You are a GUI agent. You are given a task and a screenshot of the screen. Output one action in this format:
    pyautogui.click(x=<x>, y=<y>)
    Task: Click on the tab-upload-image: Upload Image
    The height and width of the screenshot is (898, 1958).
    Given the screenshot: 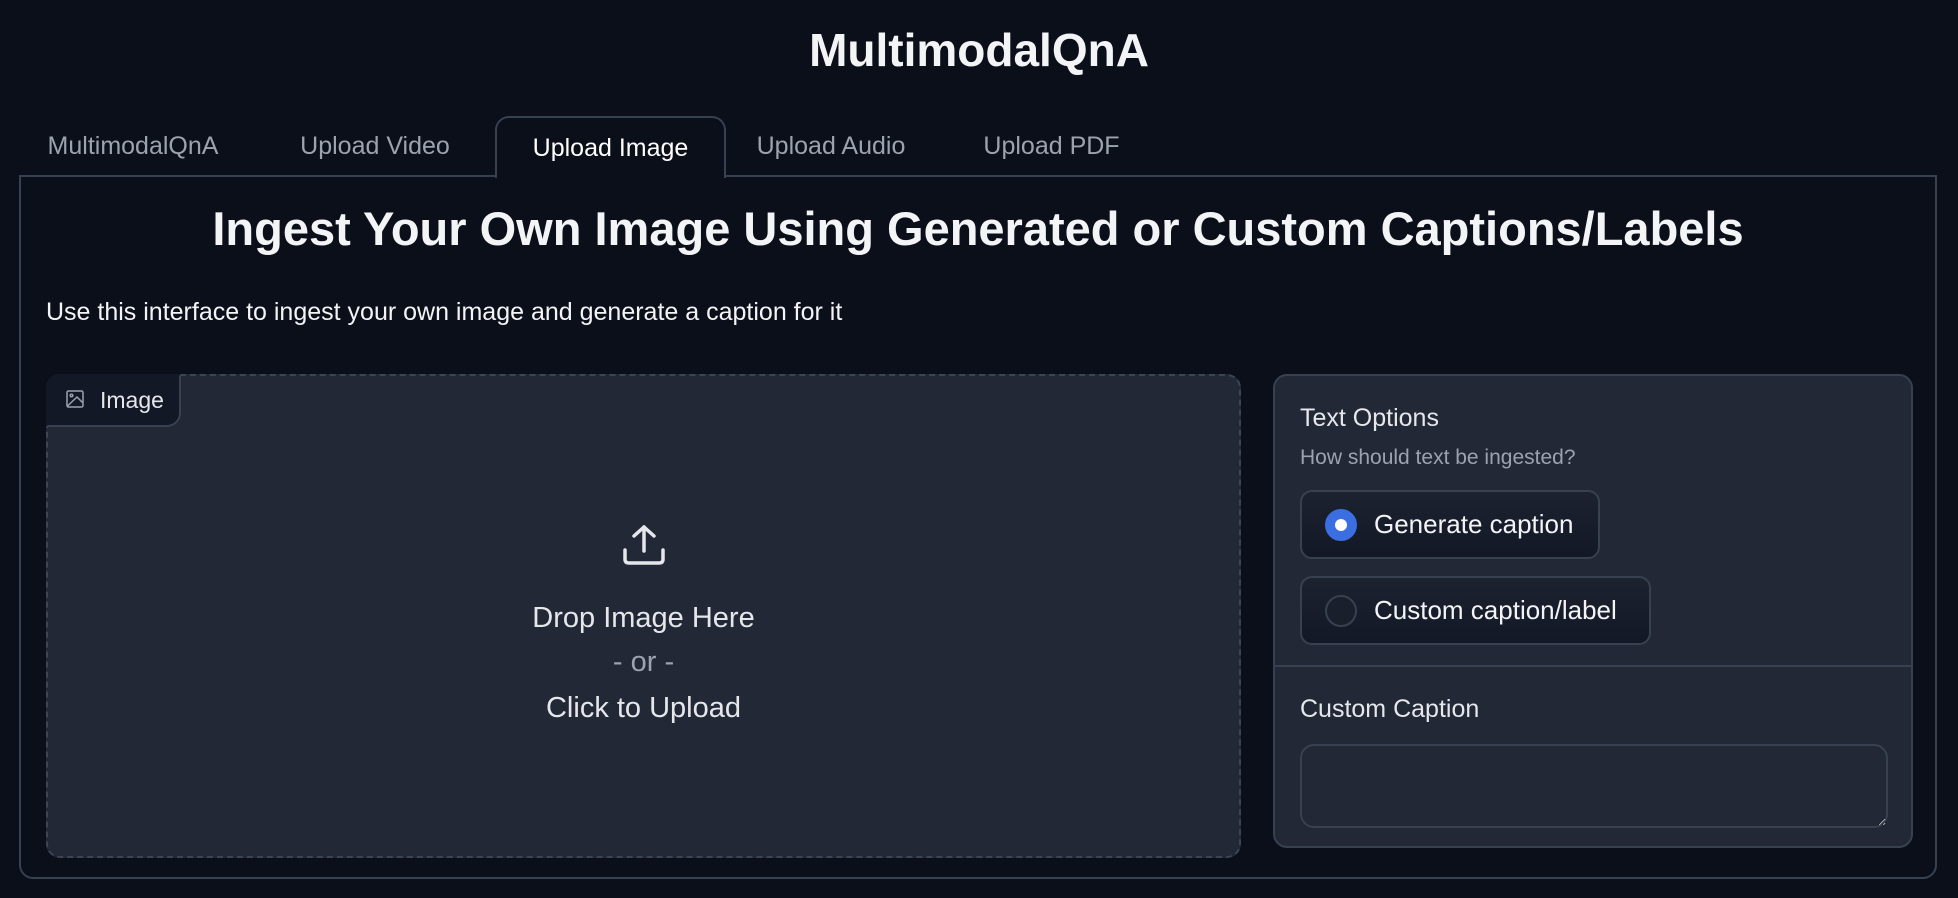 What is the action you would take?
    pyautogui.click(x=610, y=147)
    